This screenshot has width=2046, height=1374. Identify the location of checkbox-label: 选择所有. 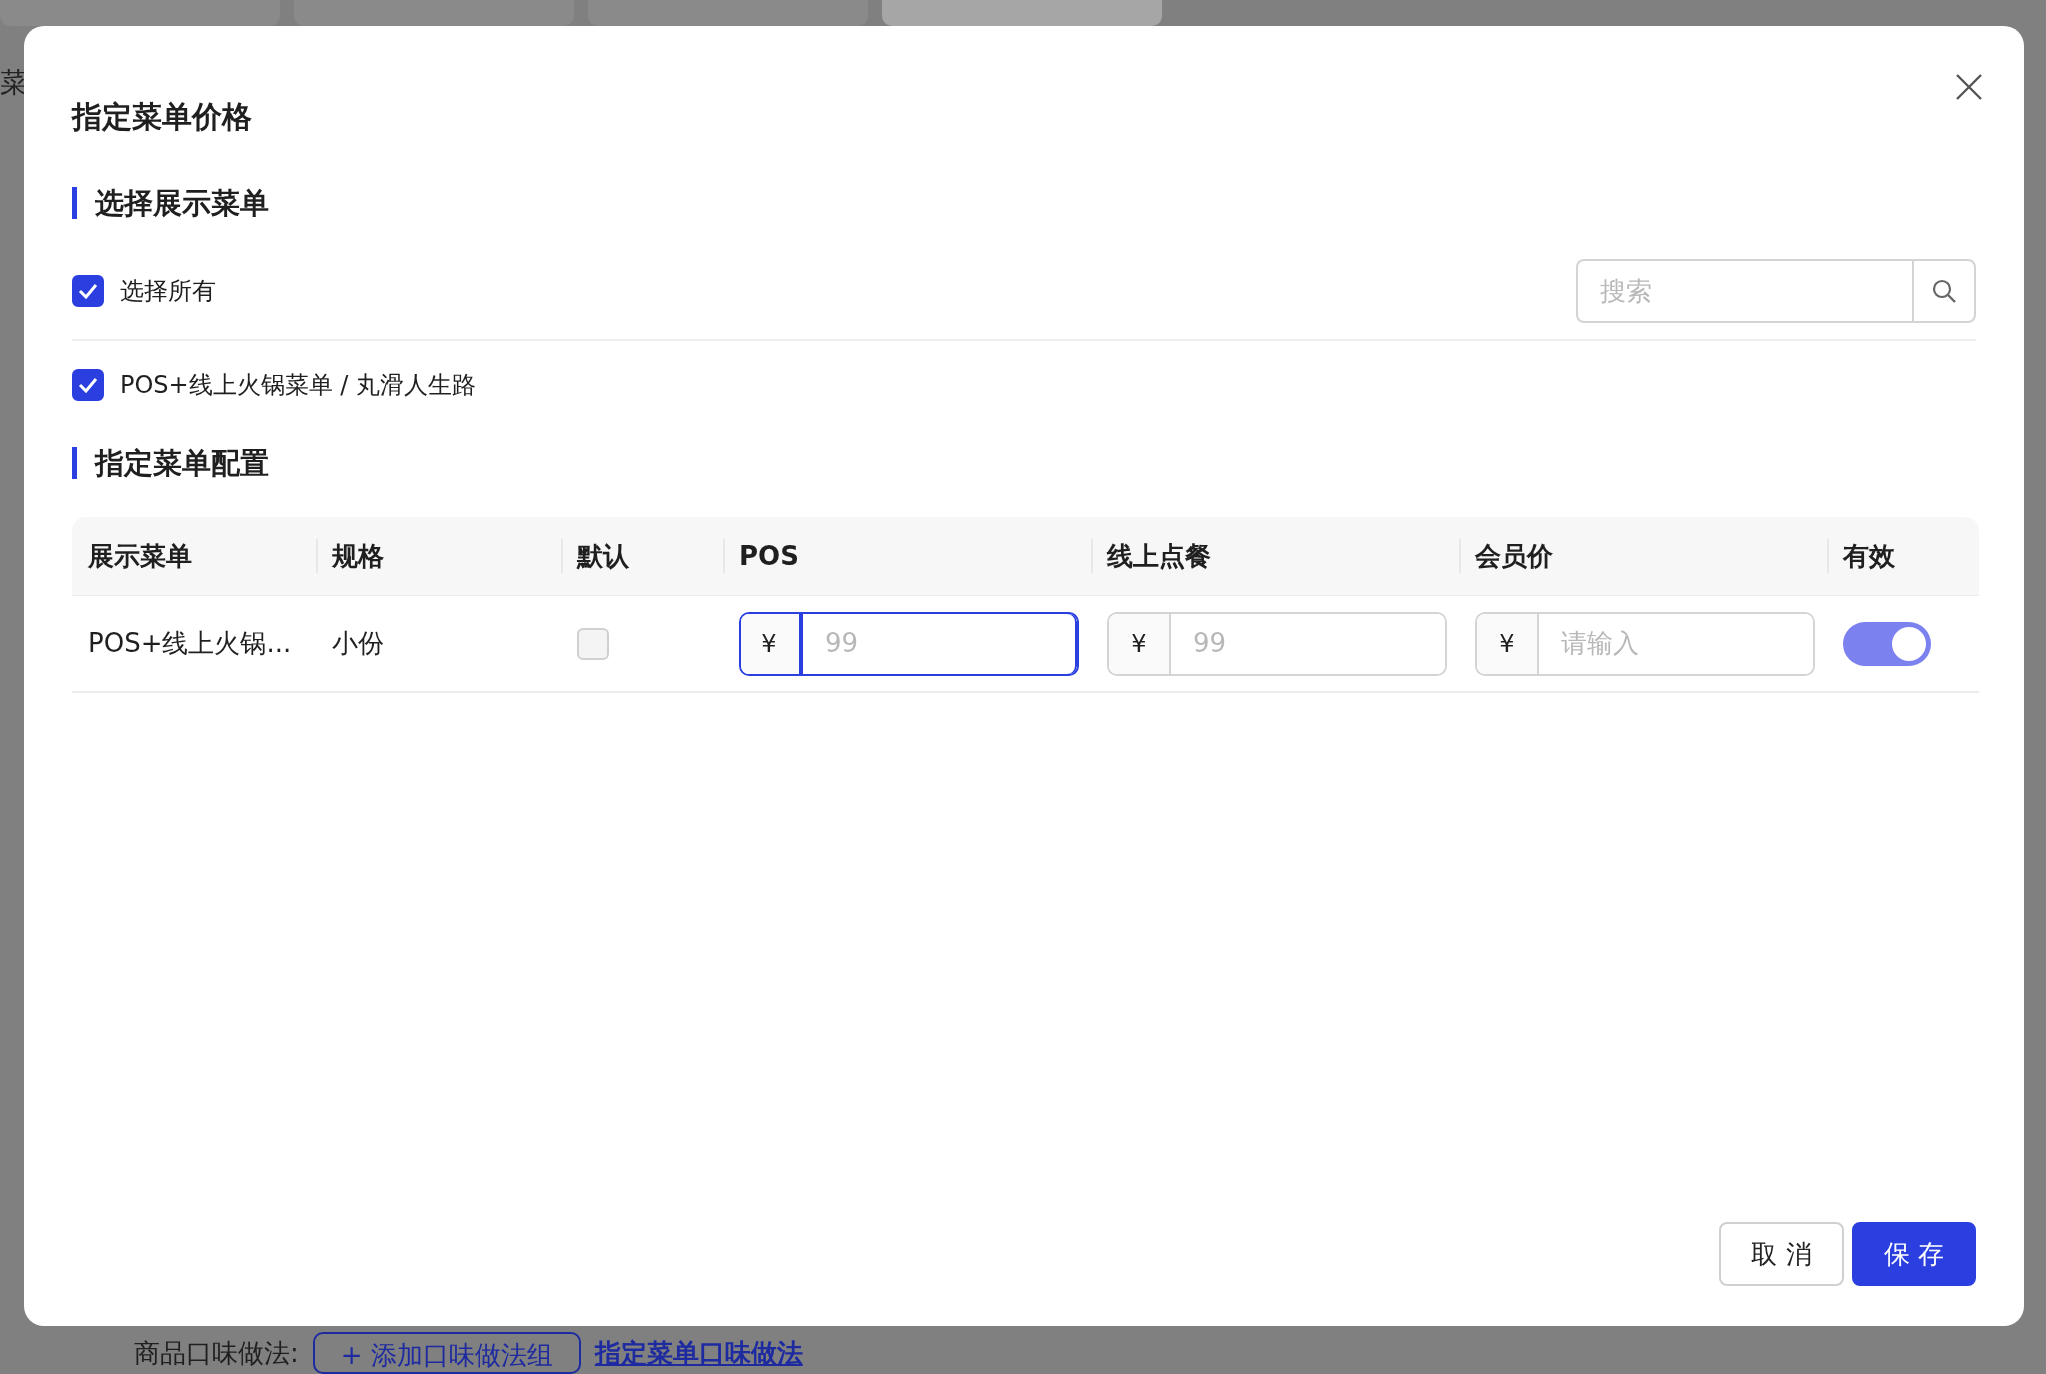
(168, 291).